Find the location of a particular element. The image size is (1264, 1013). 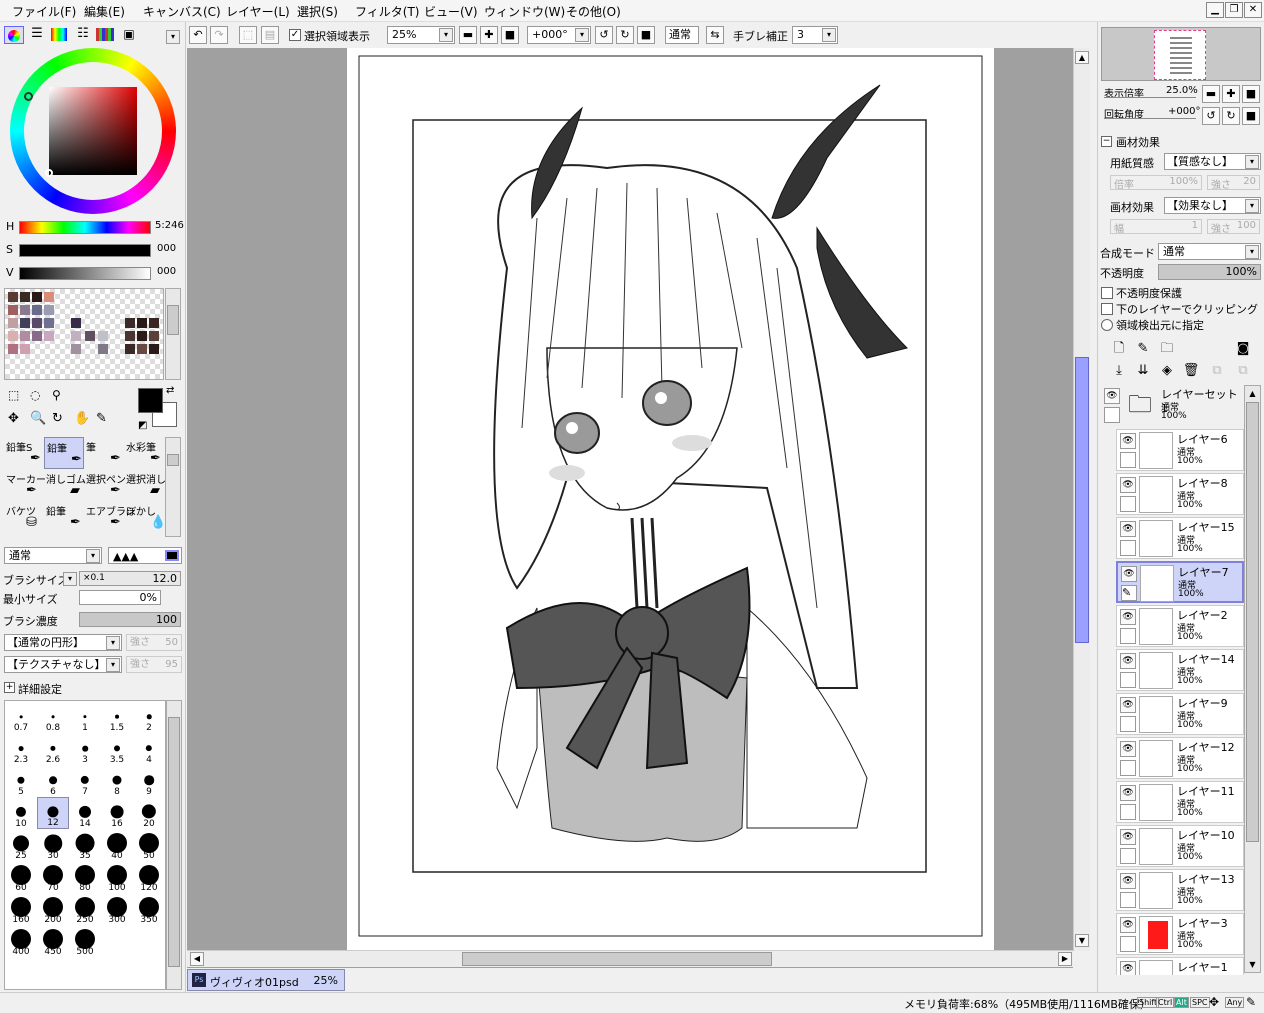

nav-zoom-slider is located at coordinates (1150, 97).